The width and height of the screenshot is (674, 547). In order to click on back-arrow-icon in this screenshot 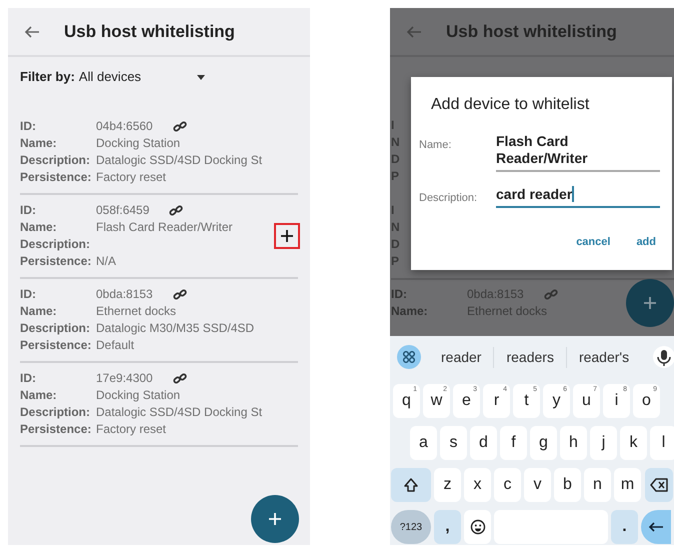, I will do `click(32, 32)`.